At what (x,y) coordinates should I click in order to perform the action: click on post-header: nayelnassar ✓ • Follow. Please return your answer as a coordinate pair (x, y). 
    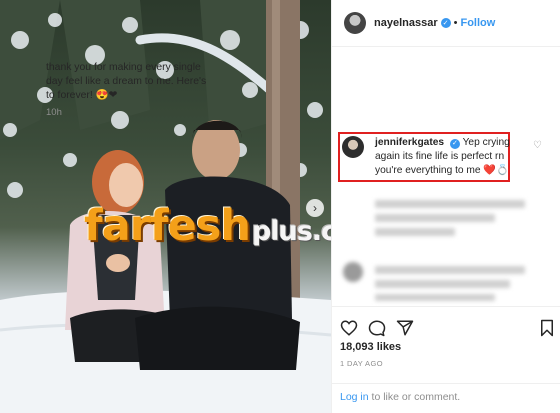
    Looking at the image, I should click on (446, 23).